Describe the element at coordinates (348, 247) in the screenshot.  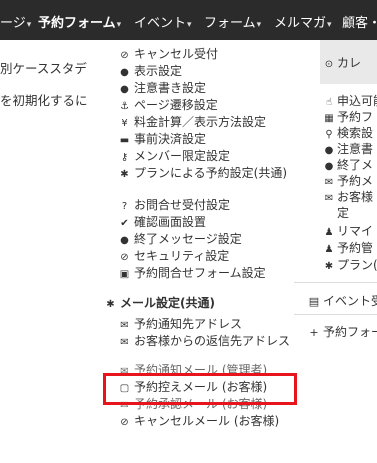
I see `right-item-reservation-manage: ♟ 予約管` at that location.